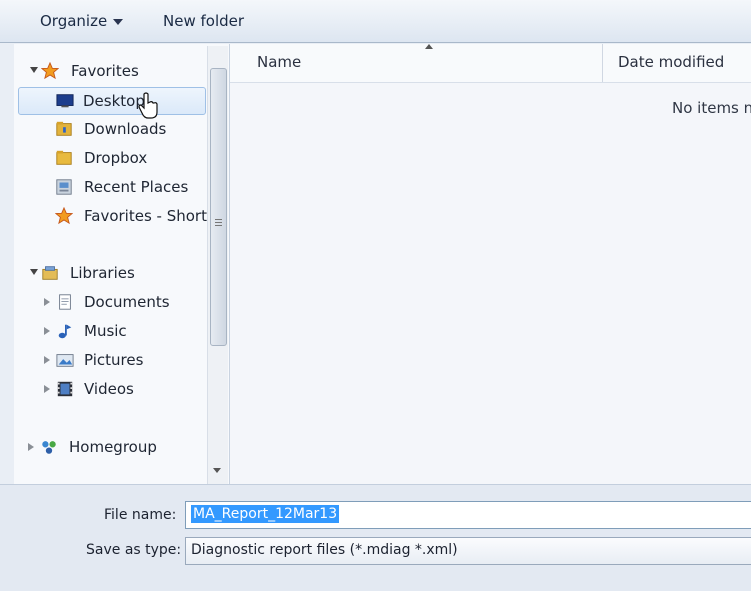 The width and height of the screenshot is (751, 591). Describe the element at coordinates (64, 187) in the screenshot. I see `recent-places-icon` at that location.